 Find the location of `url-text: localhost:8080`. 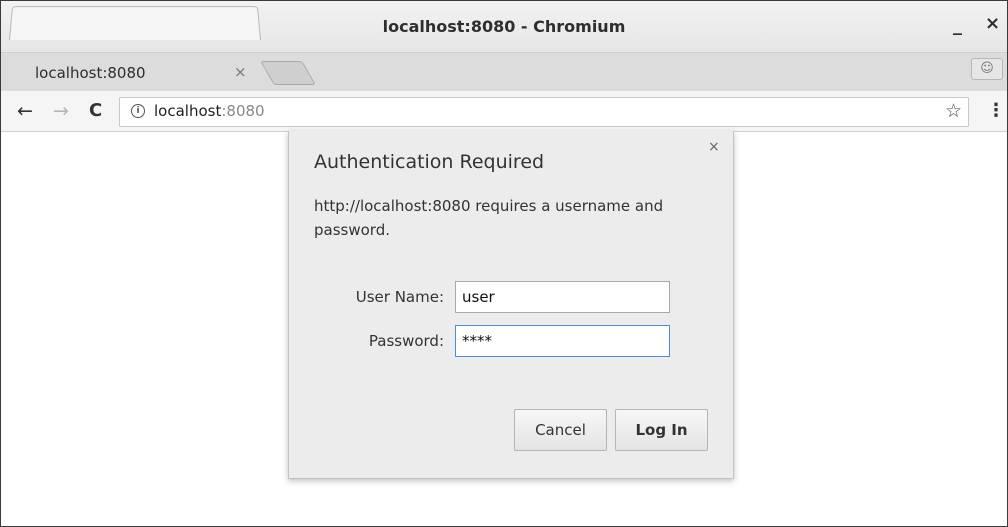

url-text: localhost:8080 is located at coordinates (209, 111).